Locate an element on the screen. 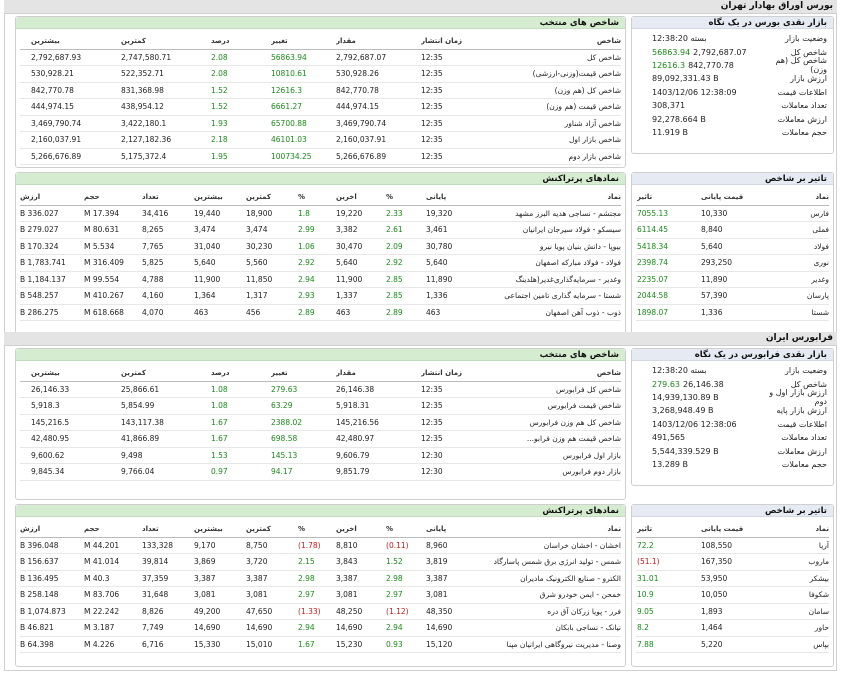 Image resolution: width=841 pixels, height=676 pixels. table-cell: مجتشم - نساجی هدیه البرز مشهد is located at coordinates (546, 213).